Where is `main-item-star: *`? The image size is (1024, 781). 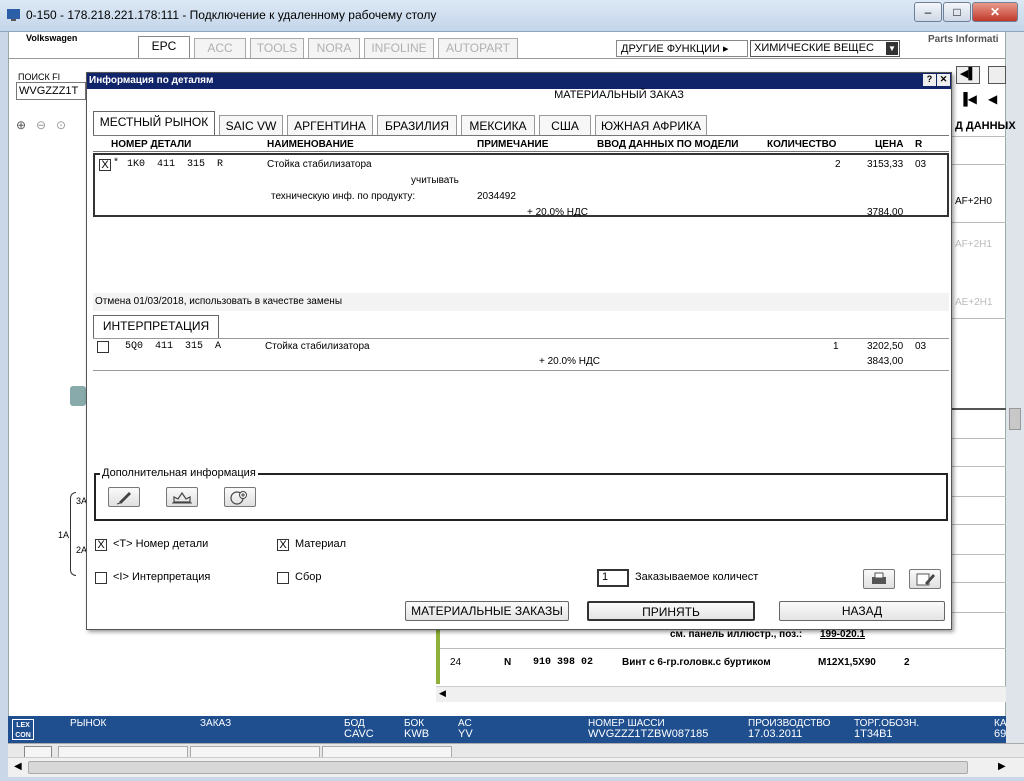
main-item-star: * is located at coordinates (116, 163).